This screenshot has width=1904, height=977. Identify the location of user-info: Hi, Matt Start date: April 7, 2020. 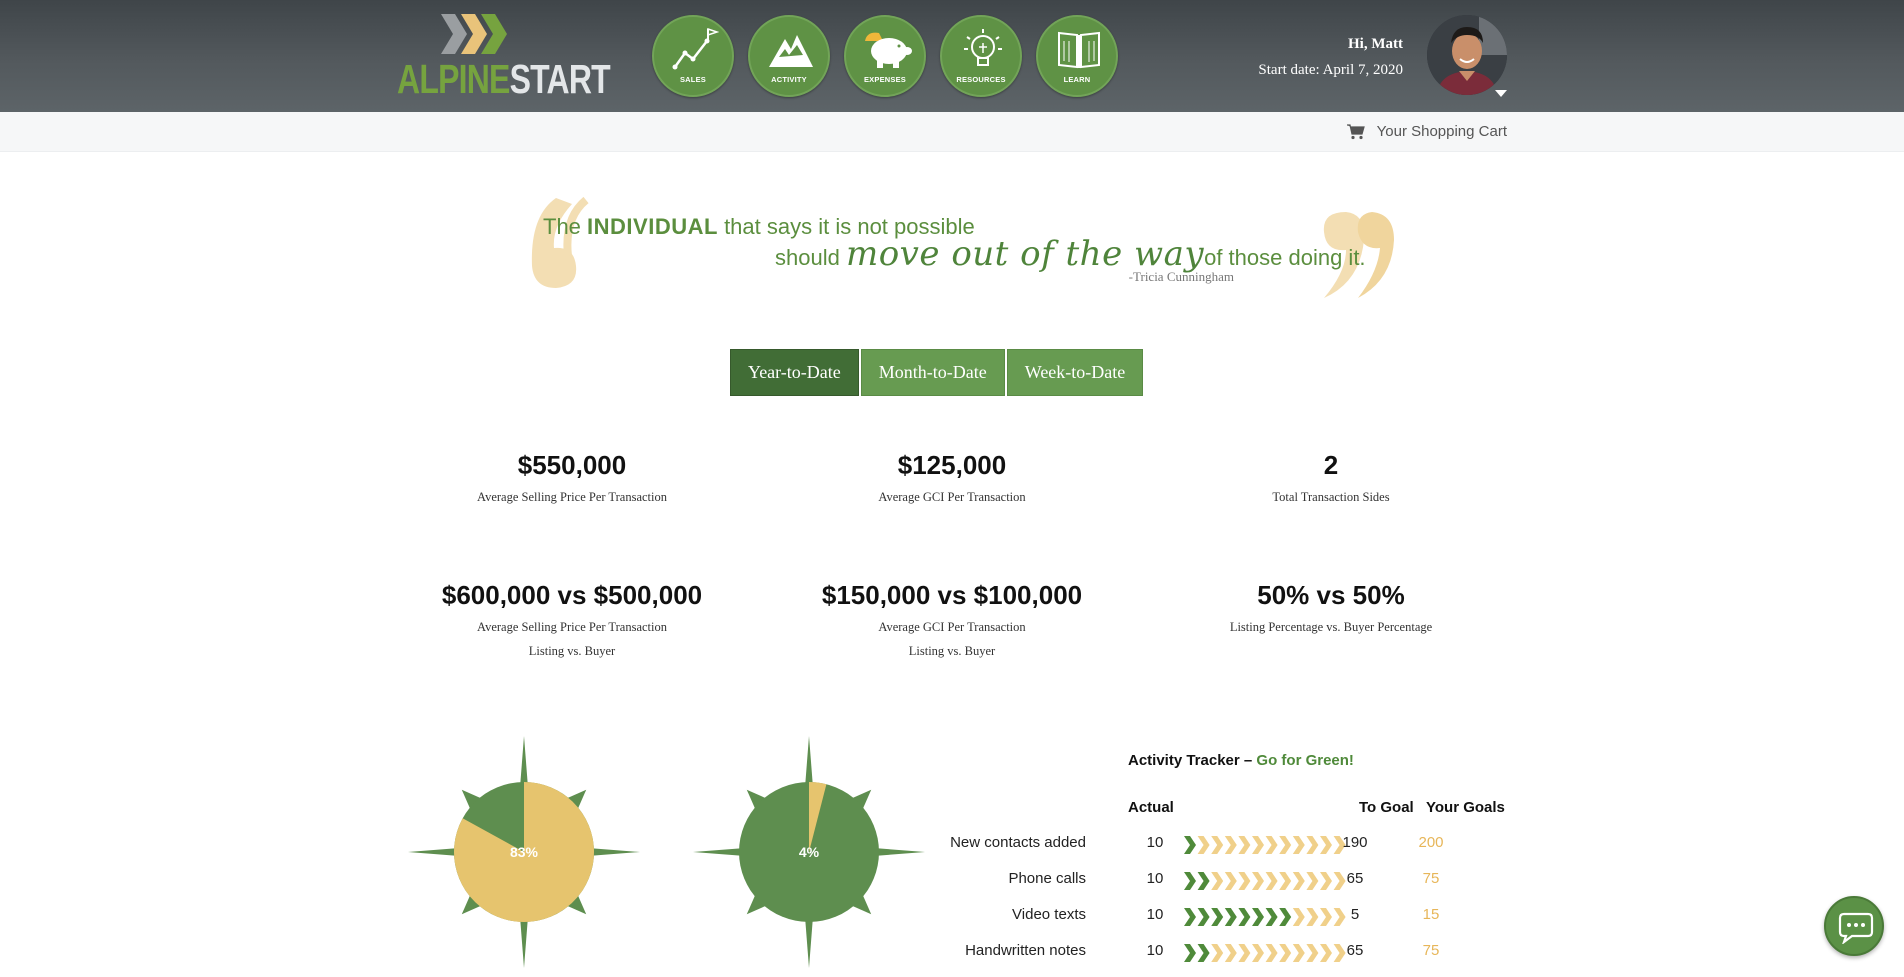
(1330, 57).